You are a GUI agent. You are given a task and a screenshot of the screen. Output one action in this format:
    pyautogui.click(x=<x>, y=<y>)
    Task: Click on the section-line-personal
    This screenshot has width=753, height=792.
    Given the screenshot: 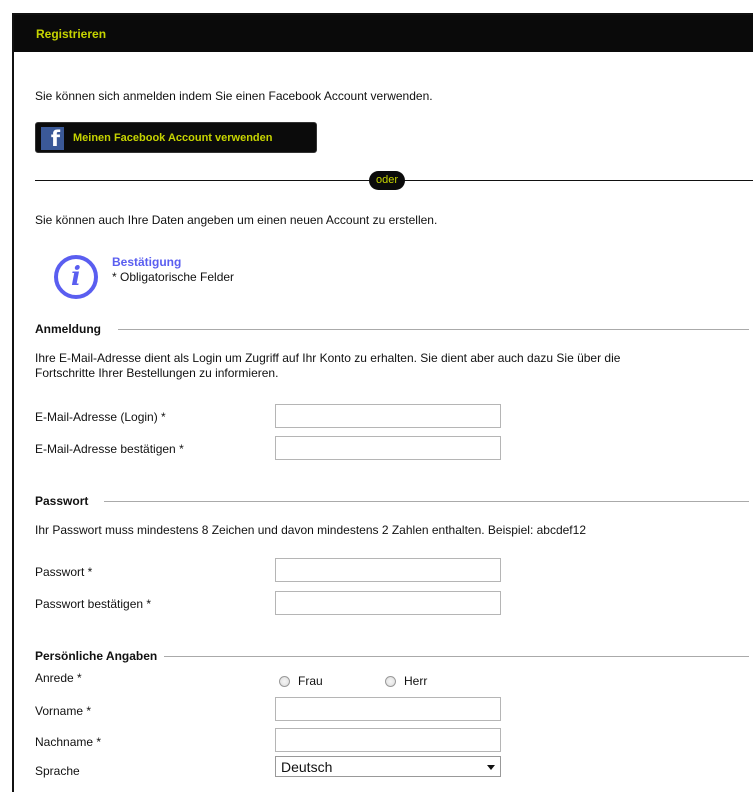 What is the action you would take?
    pyautogui.click(x=456, y=656)
    